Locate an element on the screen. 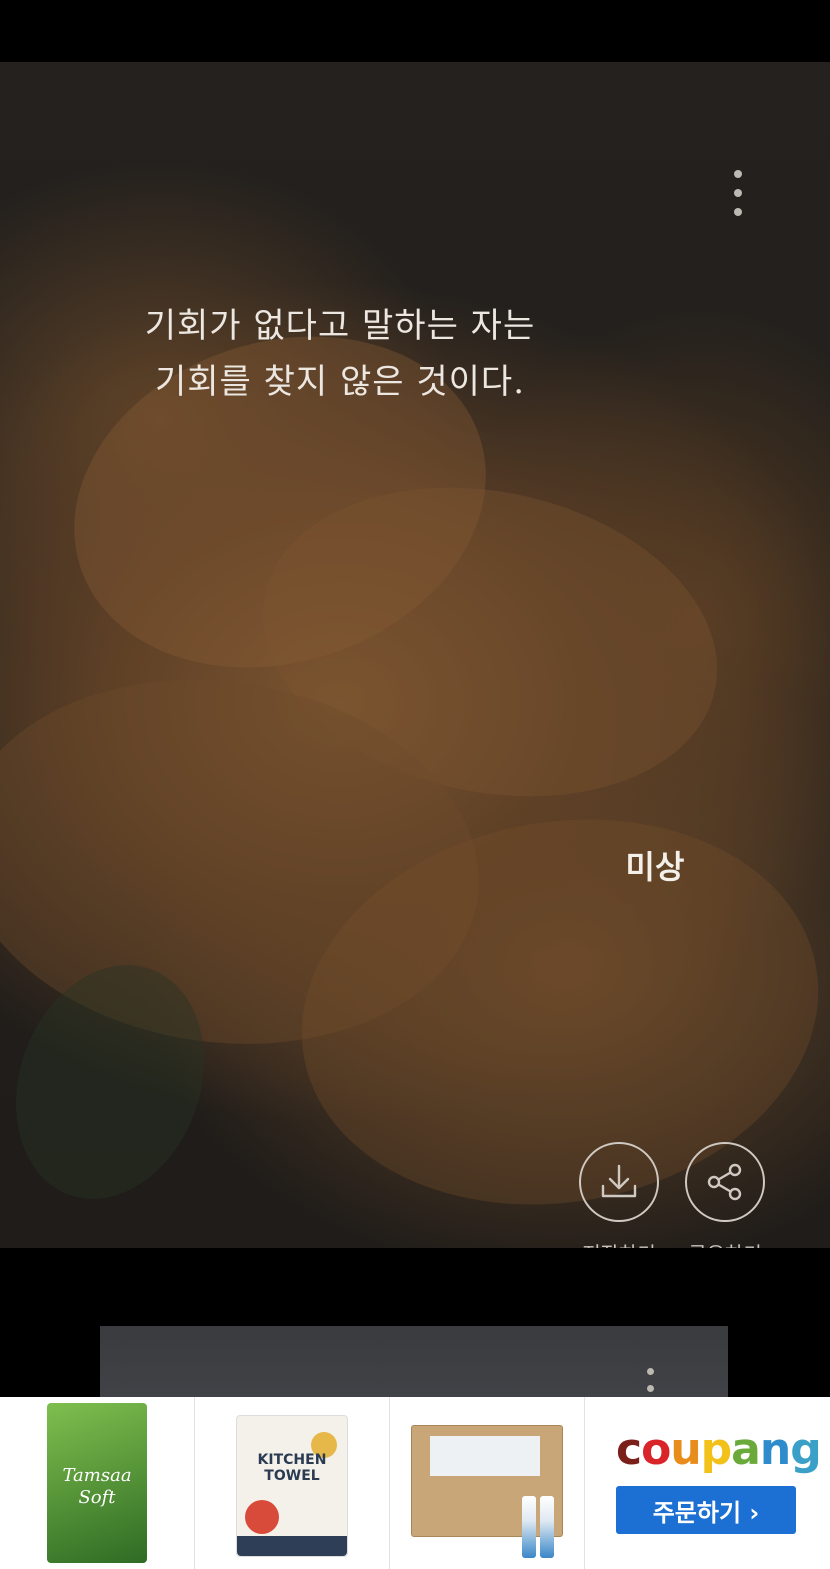  save-button: 저장하기 is located at coordinates (619, 1195).